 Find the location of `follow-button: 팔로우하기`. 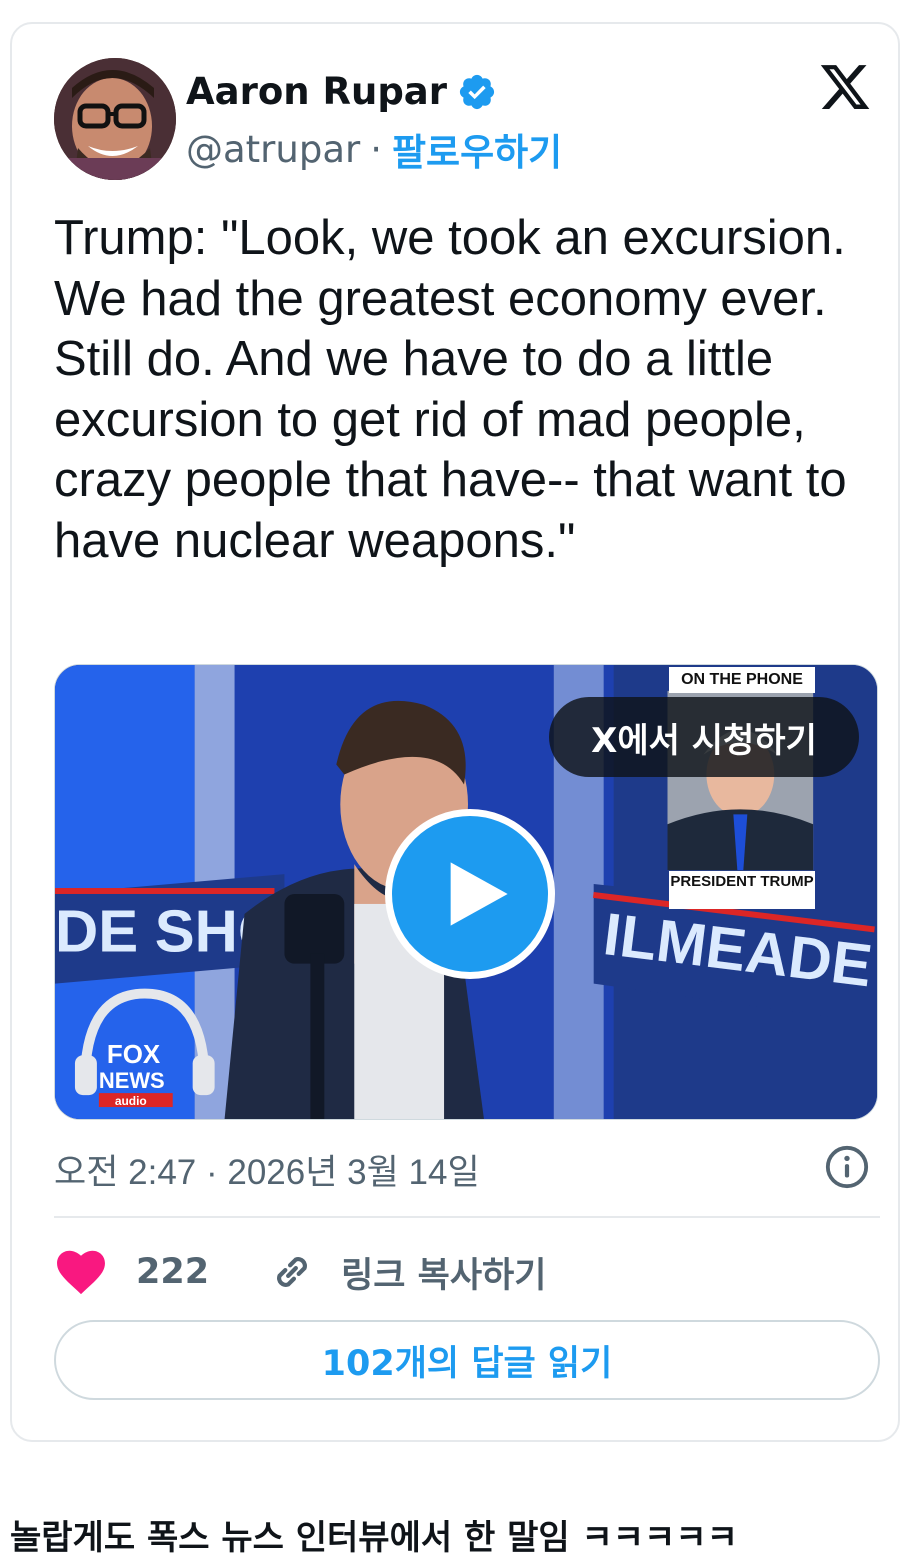

follow-button: 팔로우하기 is located at coordinates (477, 149).